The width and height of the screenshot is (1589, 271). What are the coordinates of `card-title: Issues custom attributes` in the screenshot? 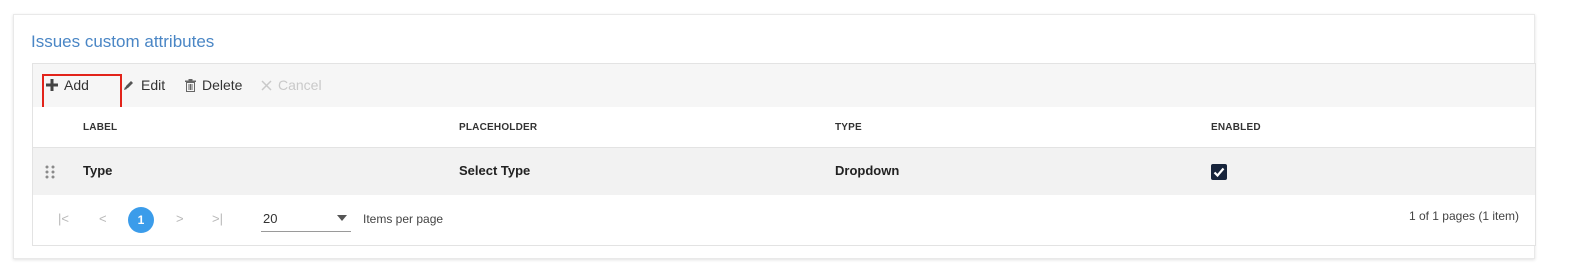 It's located at (123, 41).